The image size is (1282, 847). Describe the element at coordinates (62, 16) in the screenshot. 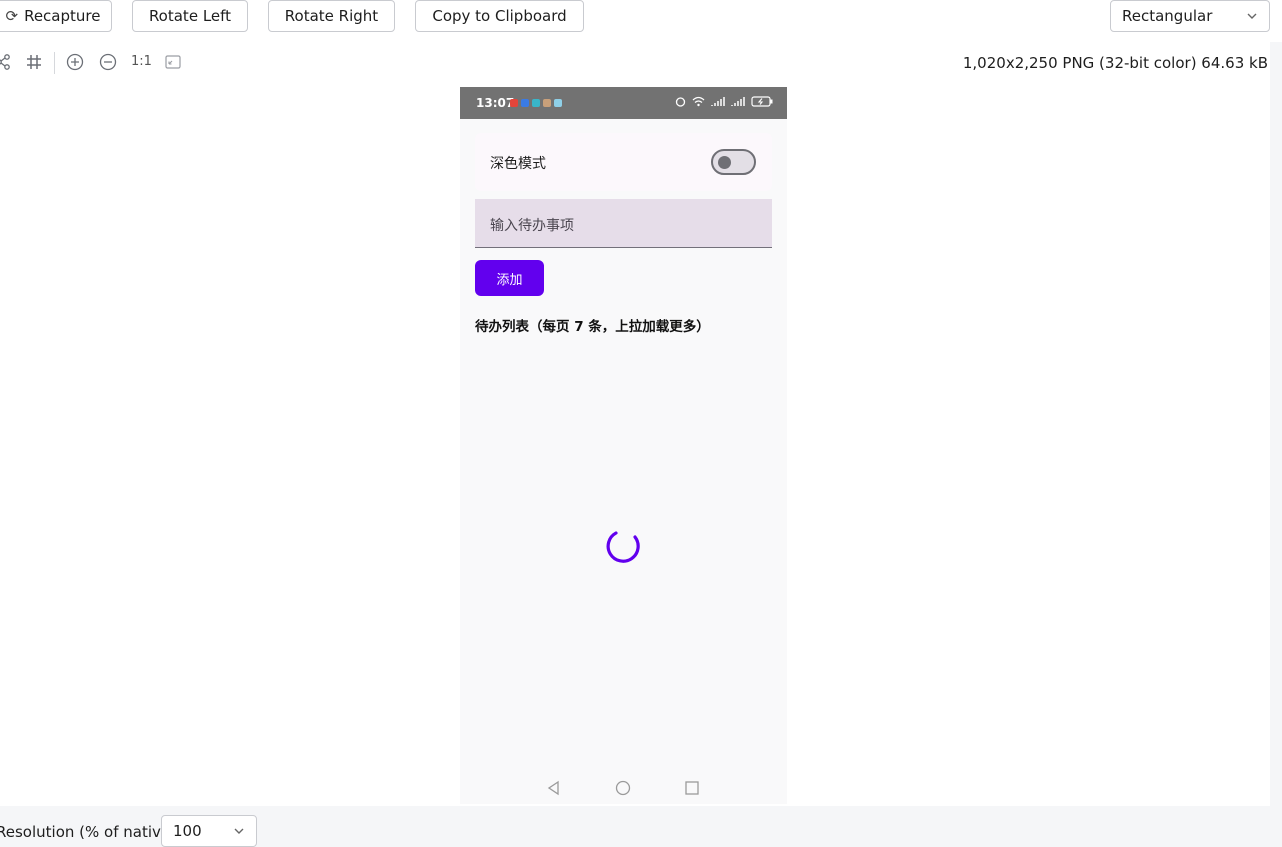

I see `recapture-label: Recapture` at that location.